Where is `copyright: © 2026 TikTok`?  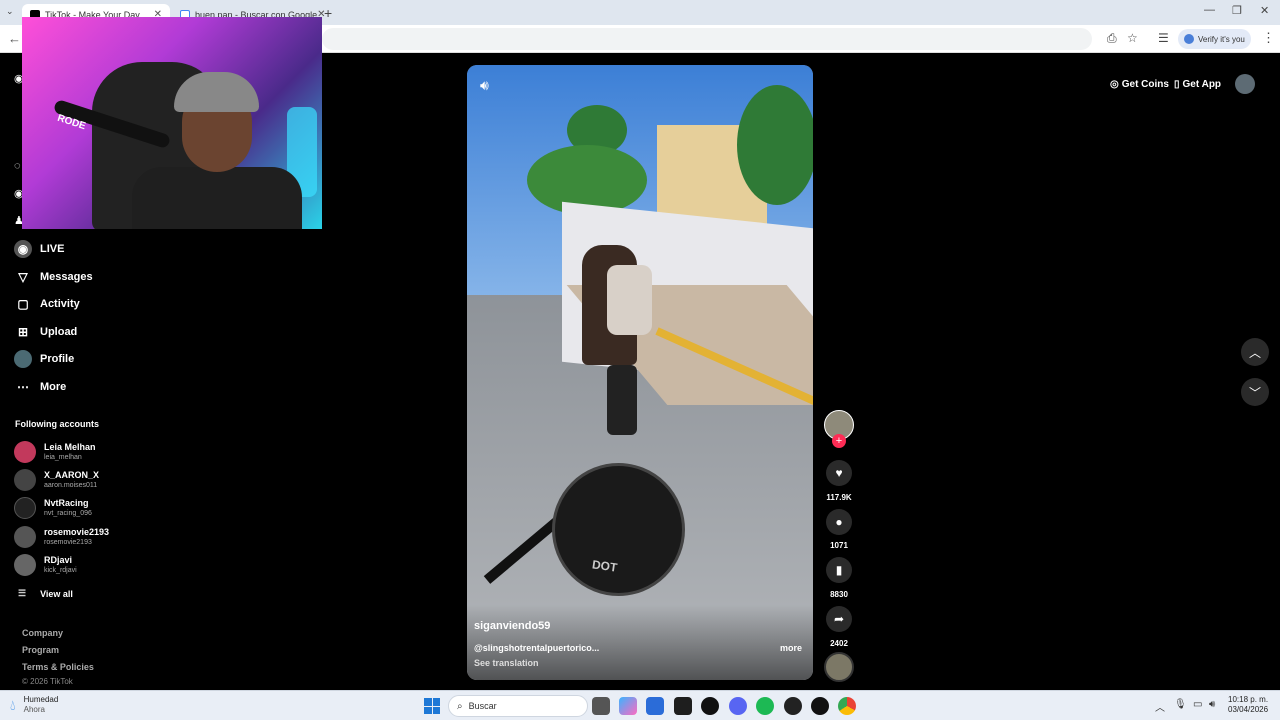 copyright: © 2026 TikTok is located at coordinates (47, 681).